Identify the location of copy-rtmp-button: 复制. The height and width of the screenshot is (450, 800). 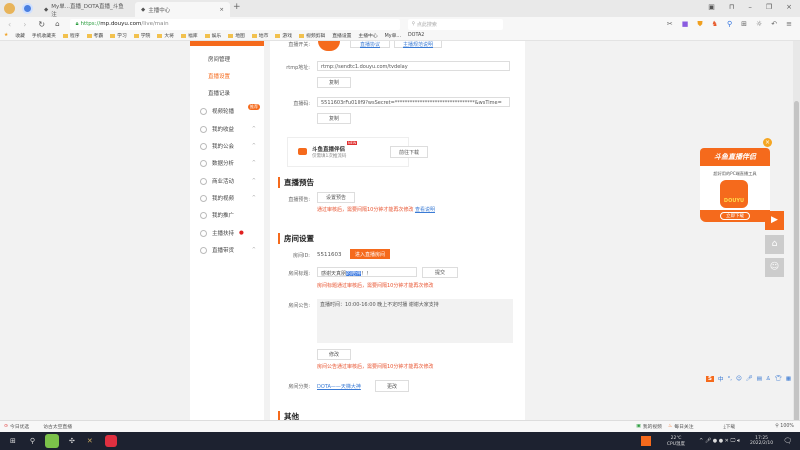
(334, 82).